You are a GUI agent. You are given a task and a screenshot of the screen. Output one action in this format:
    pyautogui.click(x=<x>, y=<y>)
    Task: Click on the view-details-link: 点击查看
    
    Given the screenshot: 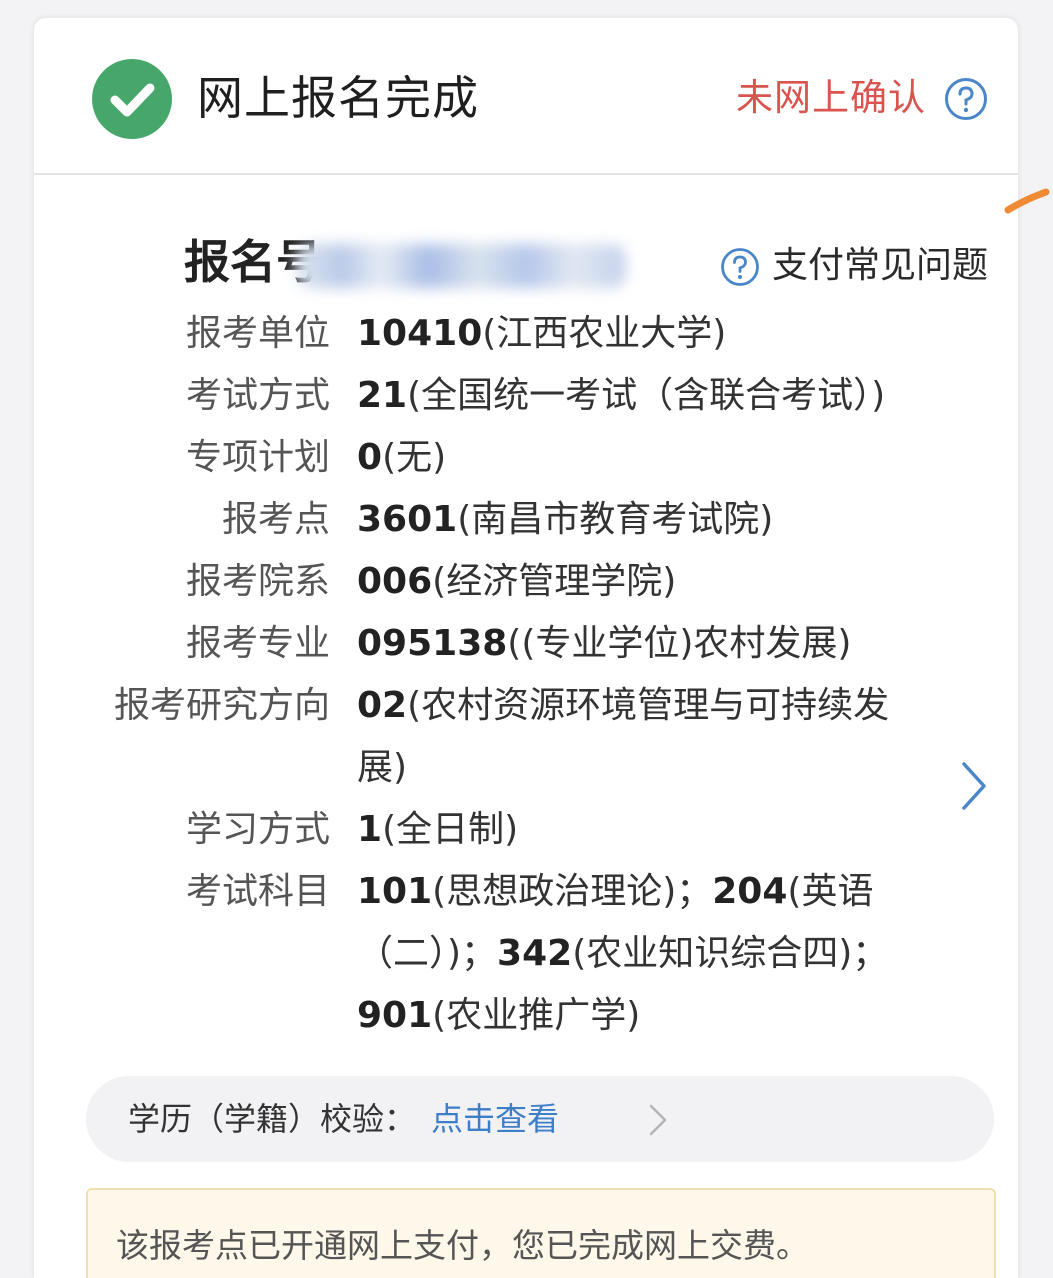 What is the action you would take?
    pyautogui.click(x=495, y=1119)
    